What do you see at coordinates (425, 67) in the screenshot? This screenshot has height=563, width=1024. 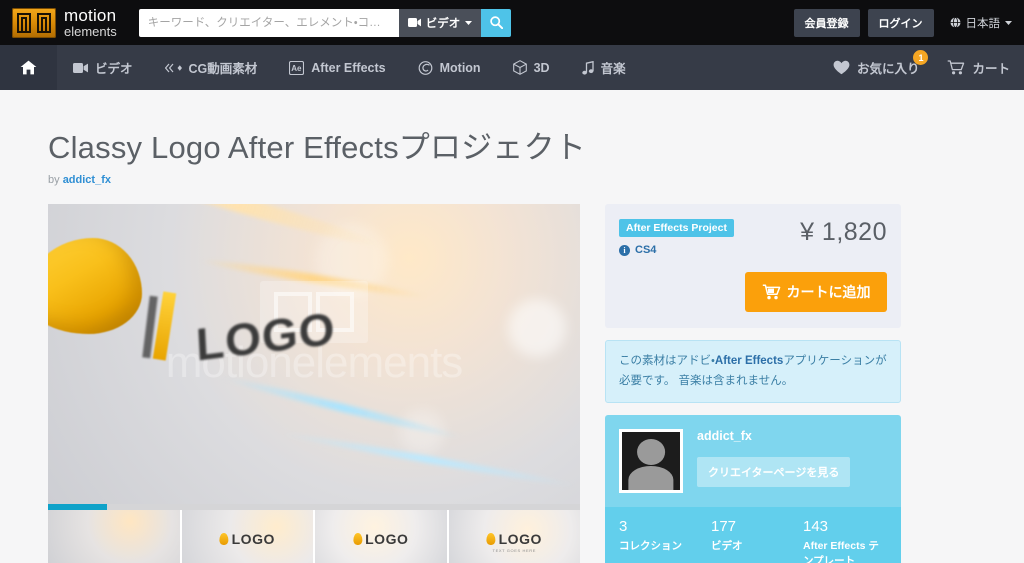 I see `motion-swirl-icon` at bounding box center [425, 67].